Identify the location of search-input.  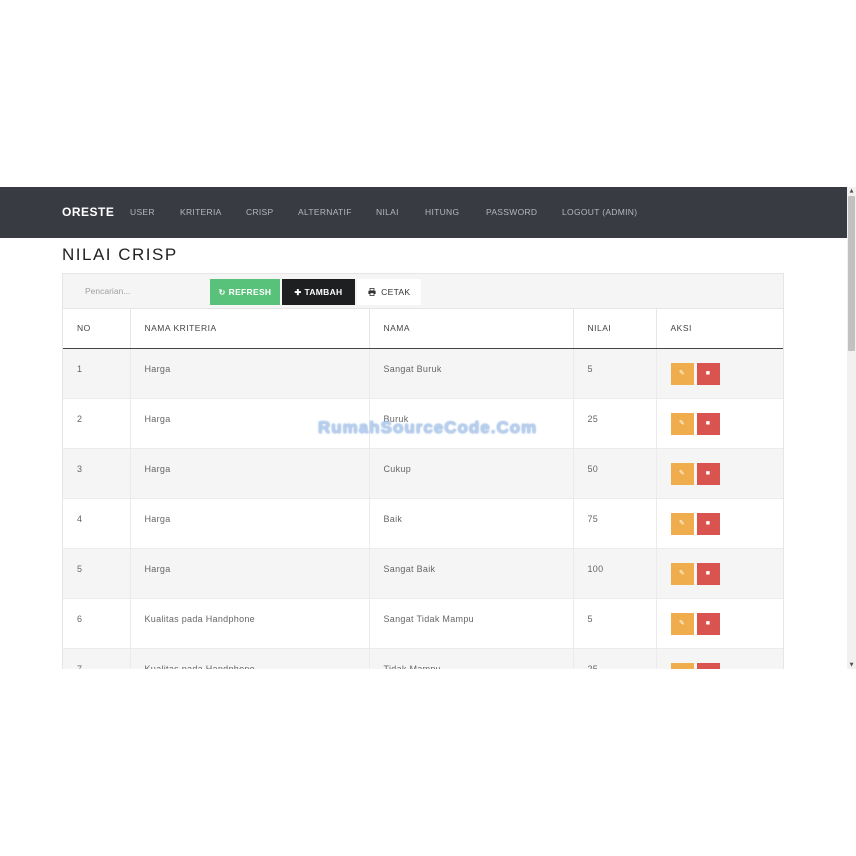
(142, 291).